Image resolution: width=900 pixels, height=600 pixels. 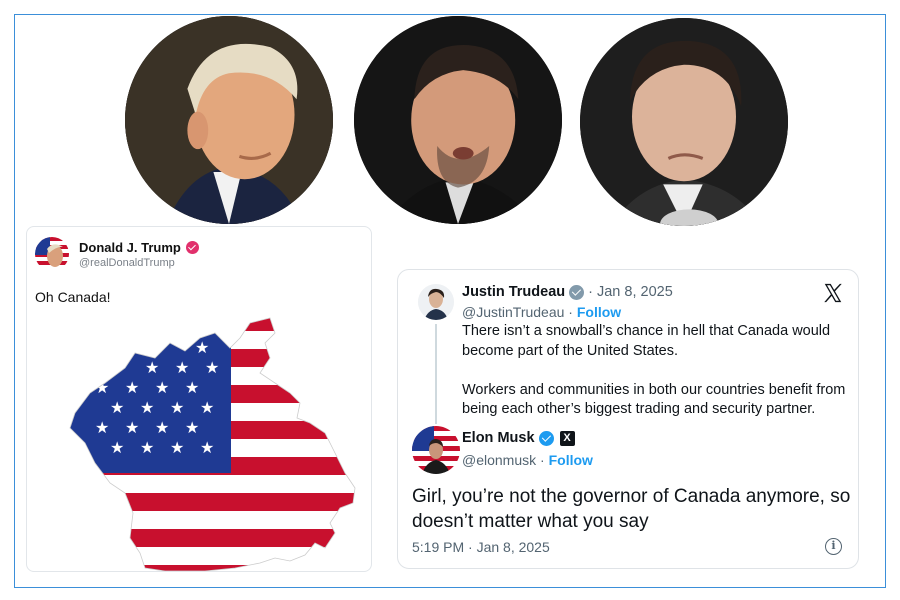 I want to click on trump-display-name: Donald J. Trump, so click(x=139, y=247).